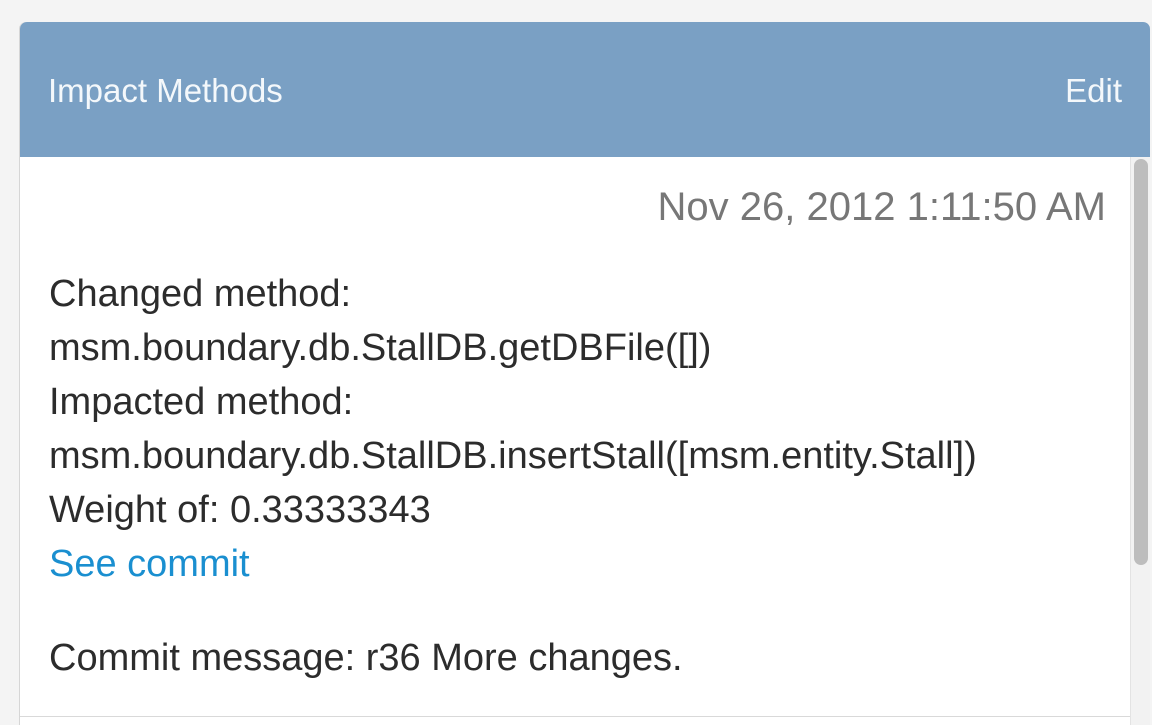 The height and width of the screenshot is (725, 1152). What do you see at coordinates (1093, 91) in the screenshot?
I see `edit-link: Edit` at bounding box center [1093, 91].